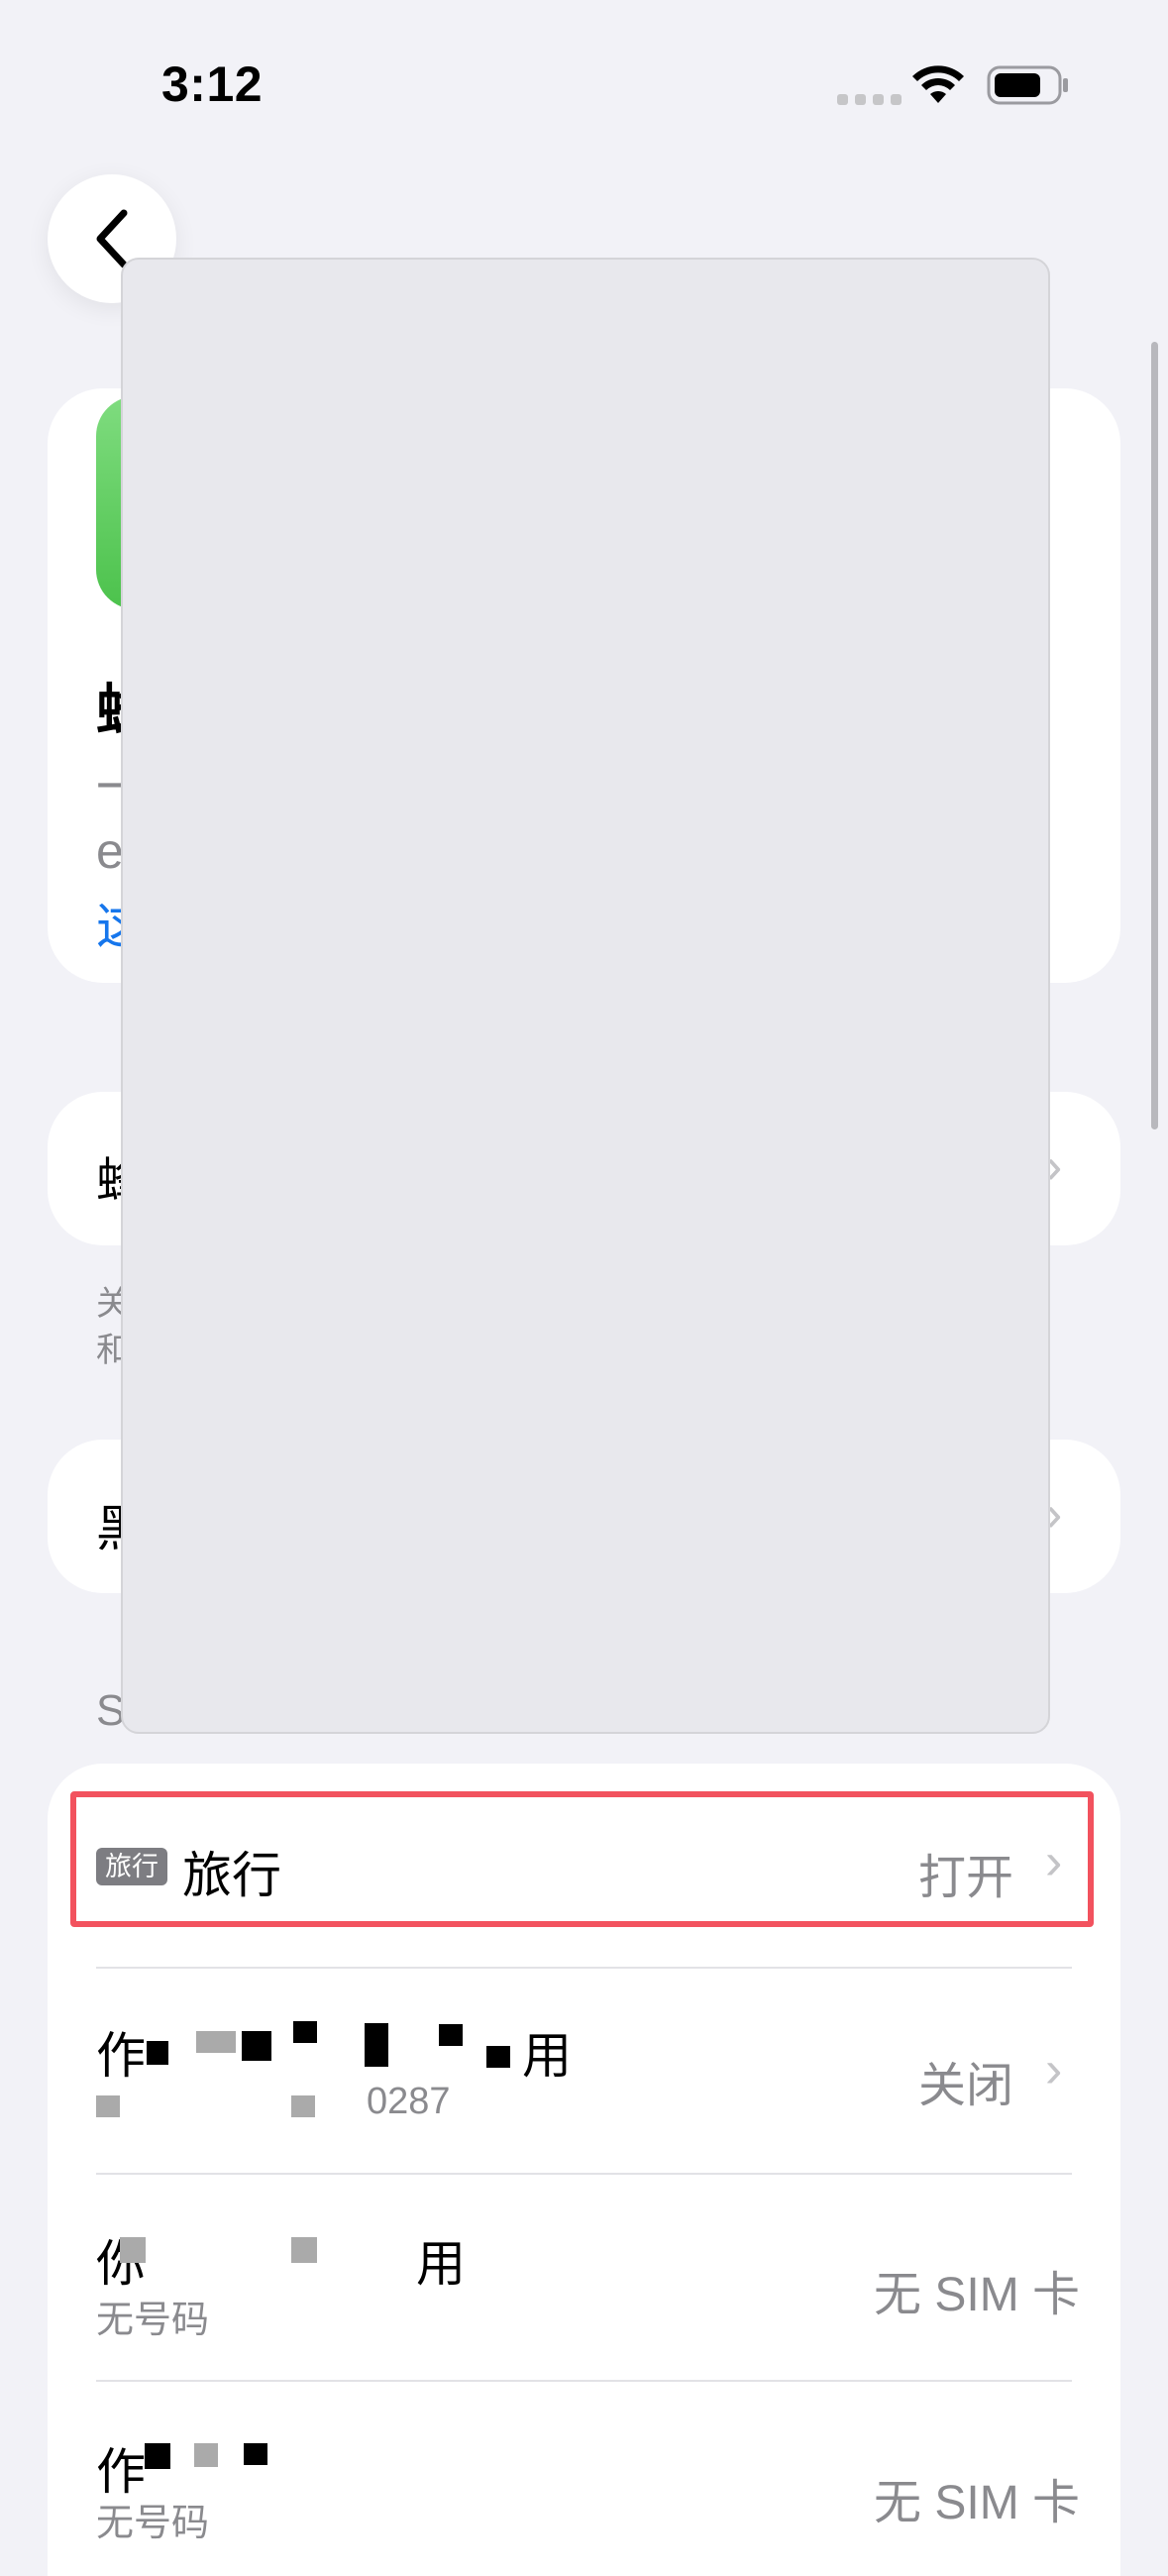 The image size is (1168, 2576). Describe the element at coordinates (131, 1866) in the screenshot. I see `travel-tag-badge: 旅行` at that location.